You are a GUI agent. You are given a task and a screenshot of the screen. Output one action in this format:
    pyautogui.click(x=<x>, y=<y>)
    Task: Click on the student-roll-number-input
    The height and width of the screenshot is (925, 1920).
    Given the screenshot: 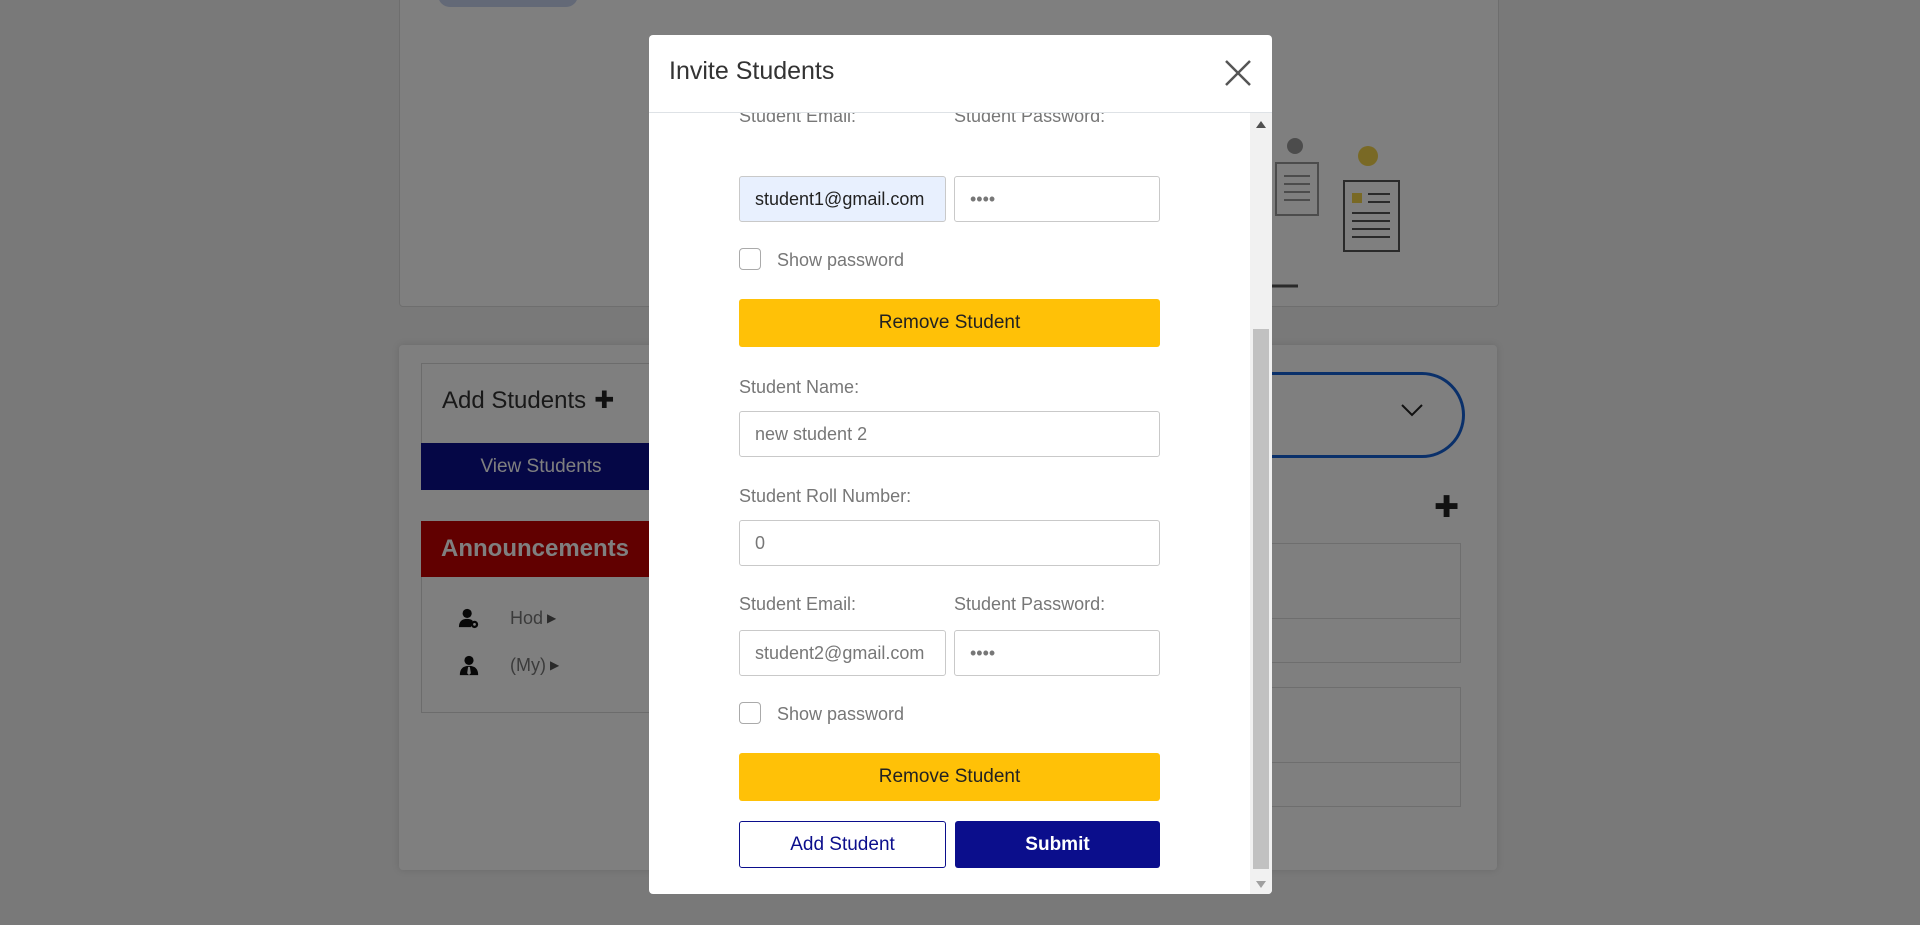 What is the action you would take?
    pyautogui.click(x=949, y=543)
    